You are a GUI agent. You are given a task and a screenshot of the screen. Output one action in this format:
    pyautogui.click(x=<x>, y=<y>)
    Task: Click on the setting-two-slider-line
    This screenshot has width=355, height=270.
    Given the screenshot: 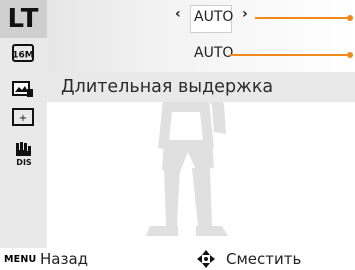 What is the action you would take?
    pyautogui.click(x=291, y=55)
    